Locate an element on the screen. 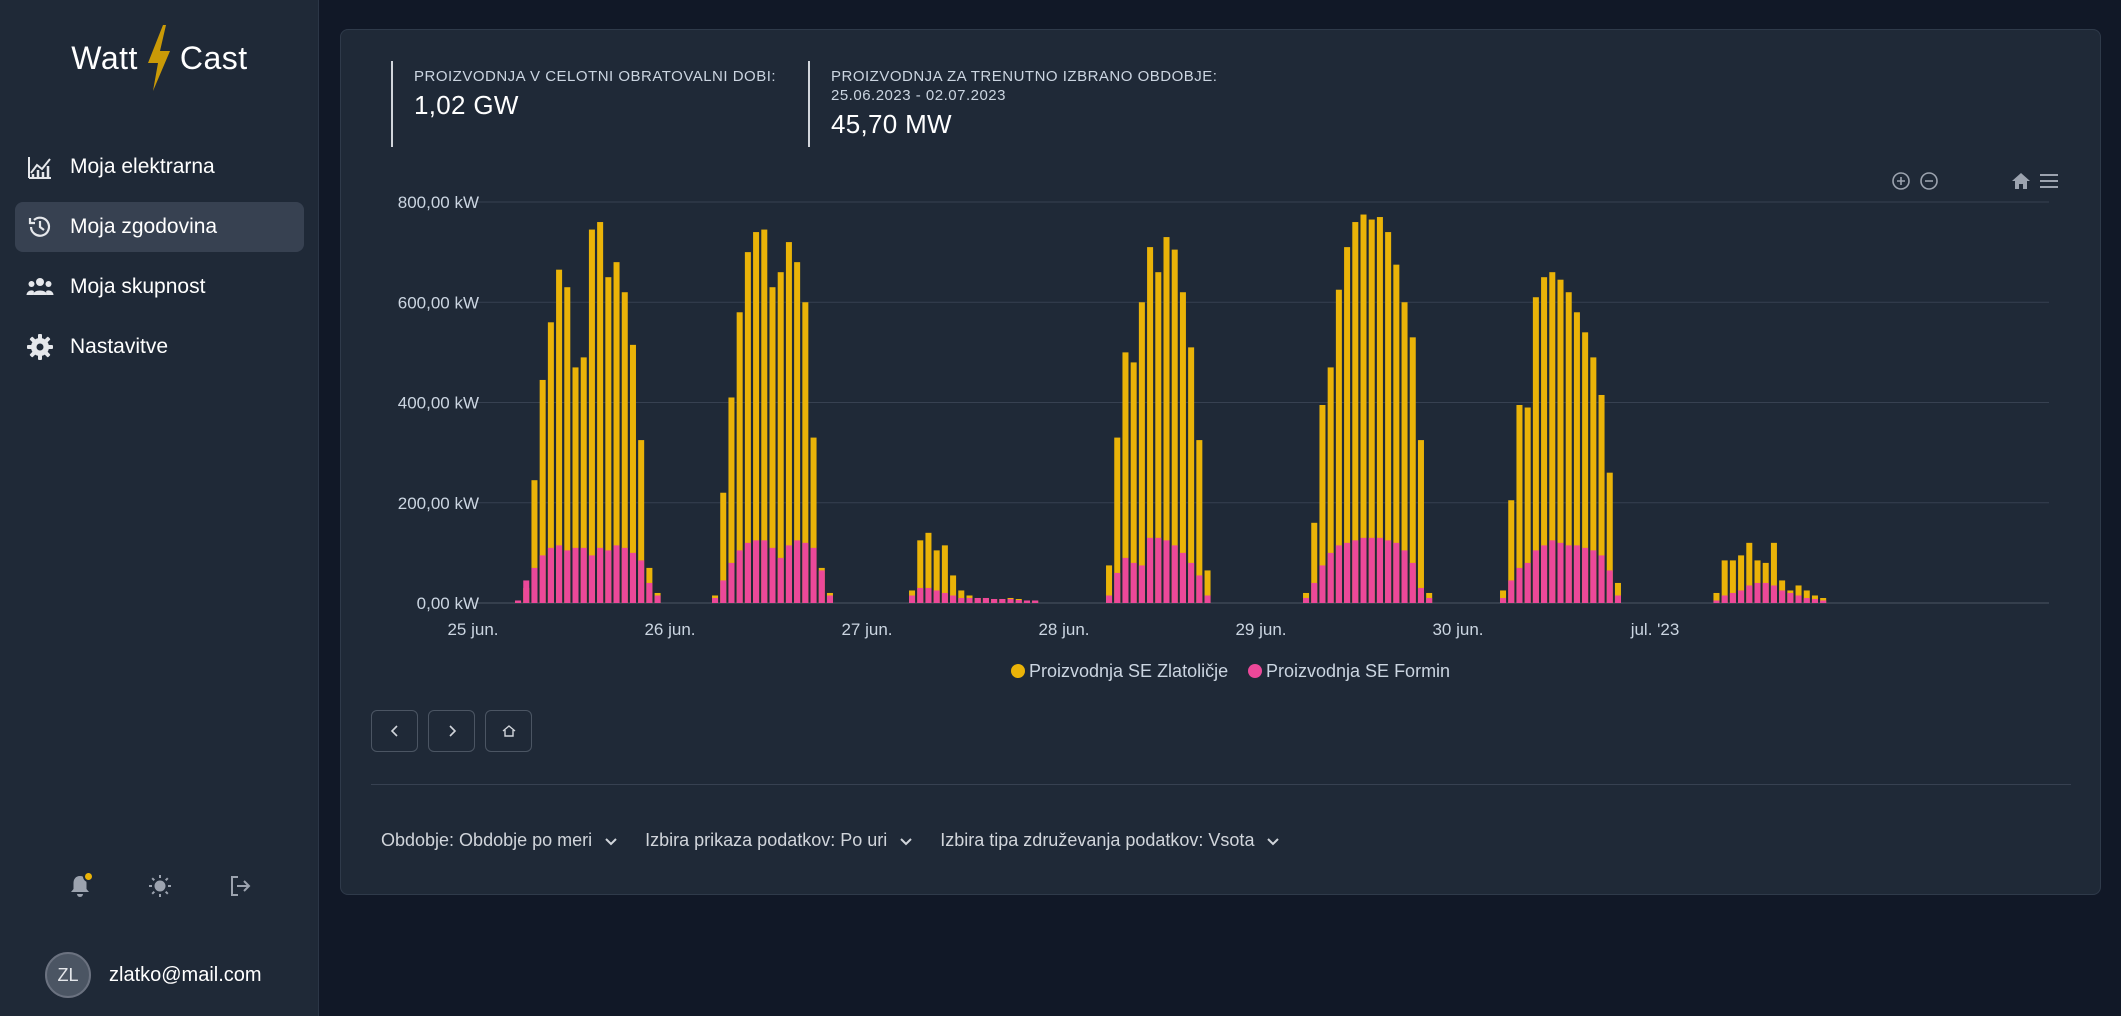  divider is located at coordinates (1221, 784).